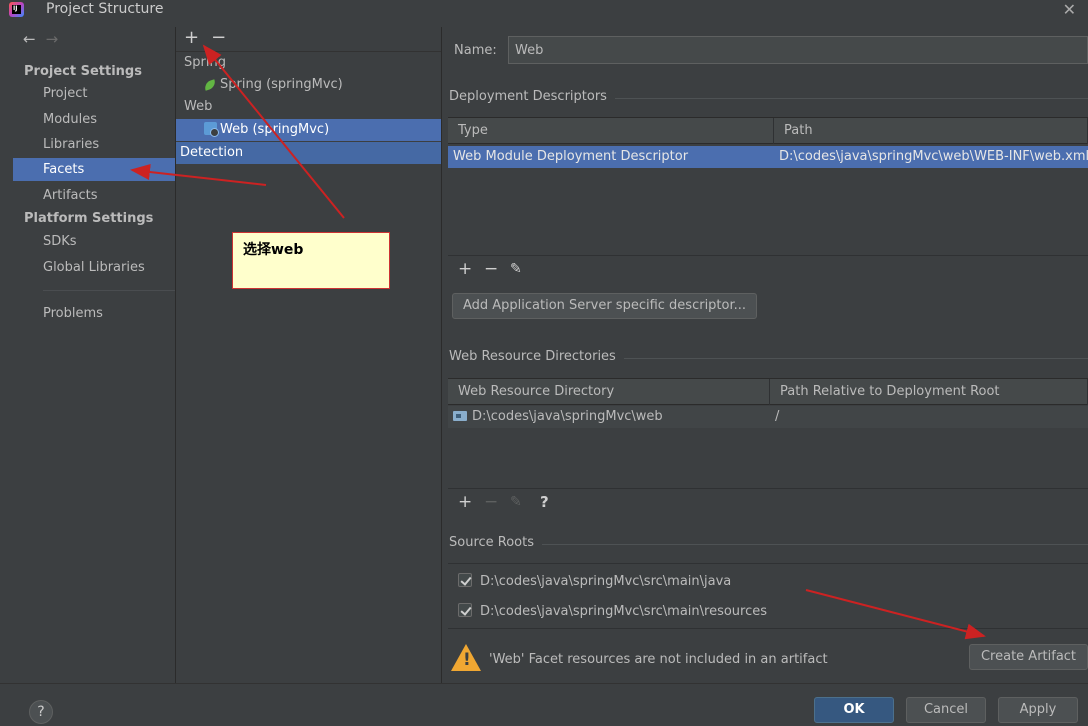 The width and height of the screenshot is (1088, 726). What do you see at coordinates (210, 84) in the screenshot?
I see `spring-leaf-icon` at bounding box center [210, 84].